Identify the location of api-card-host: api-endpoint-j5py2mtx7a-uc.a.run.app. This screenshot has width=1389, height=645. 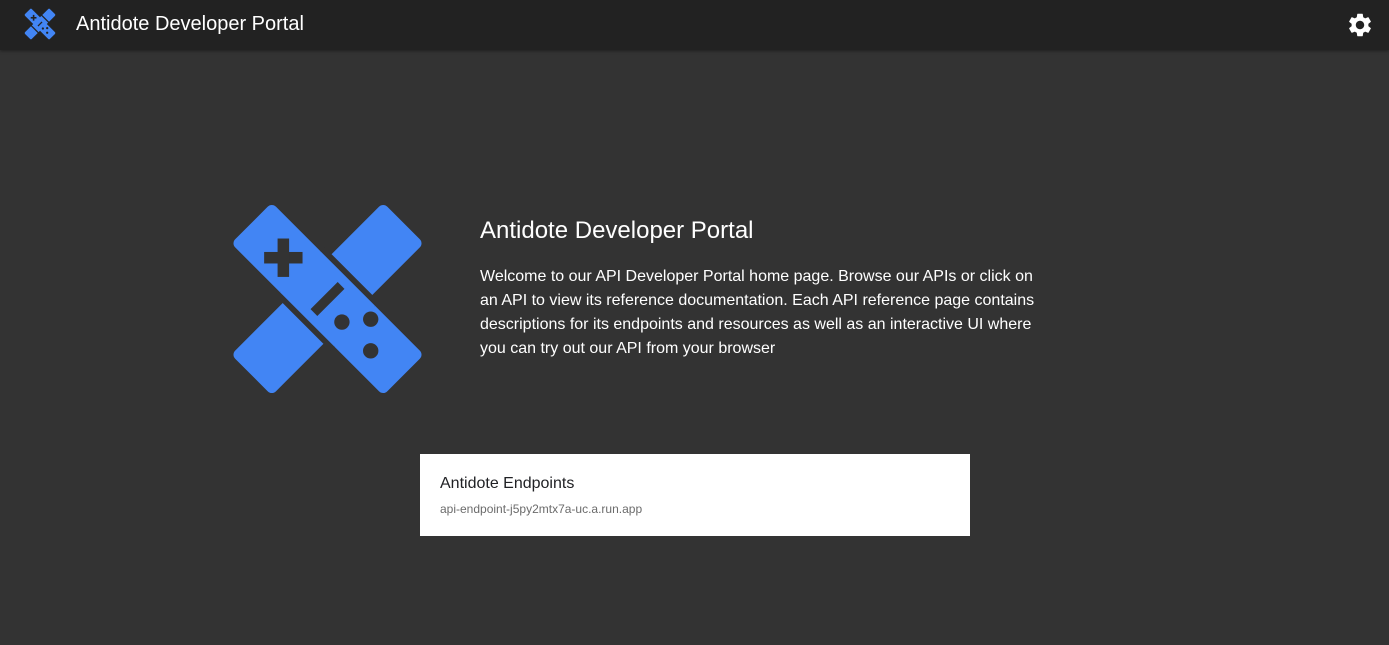
(541, 509).